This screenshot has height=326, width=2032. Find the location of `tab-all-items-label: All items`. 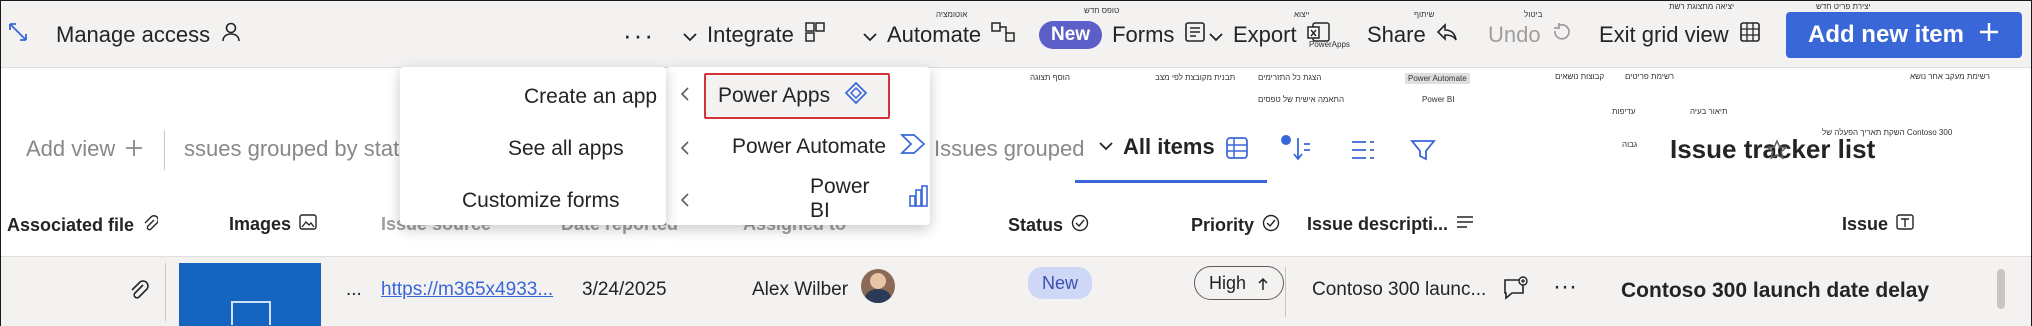

tab-all-items-label: All items is located at coordinates (1169, 146).